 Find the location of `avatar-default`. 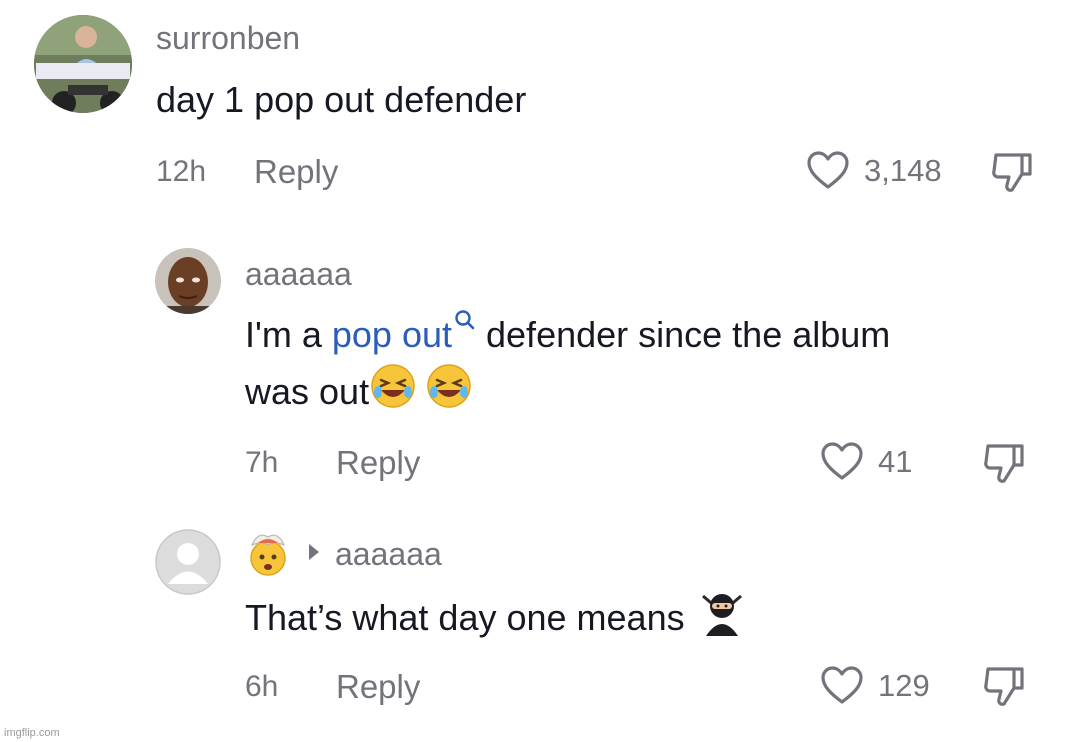

avatar-default is located at coordinates (188, 562).